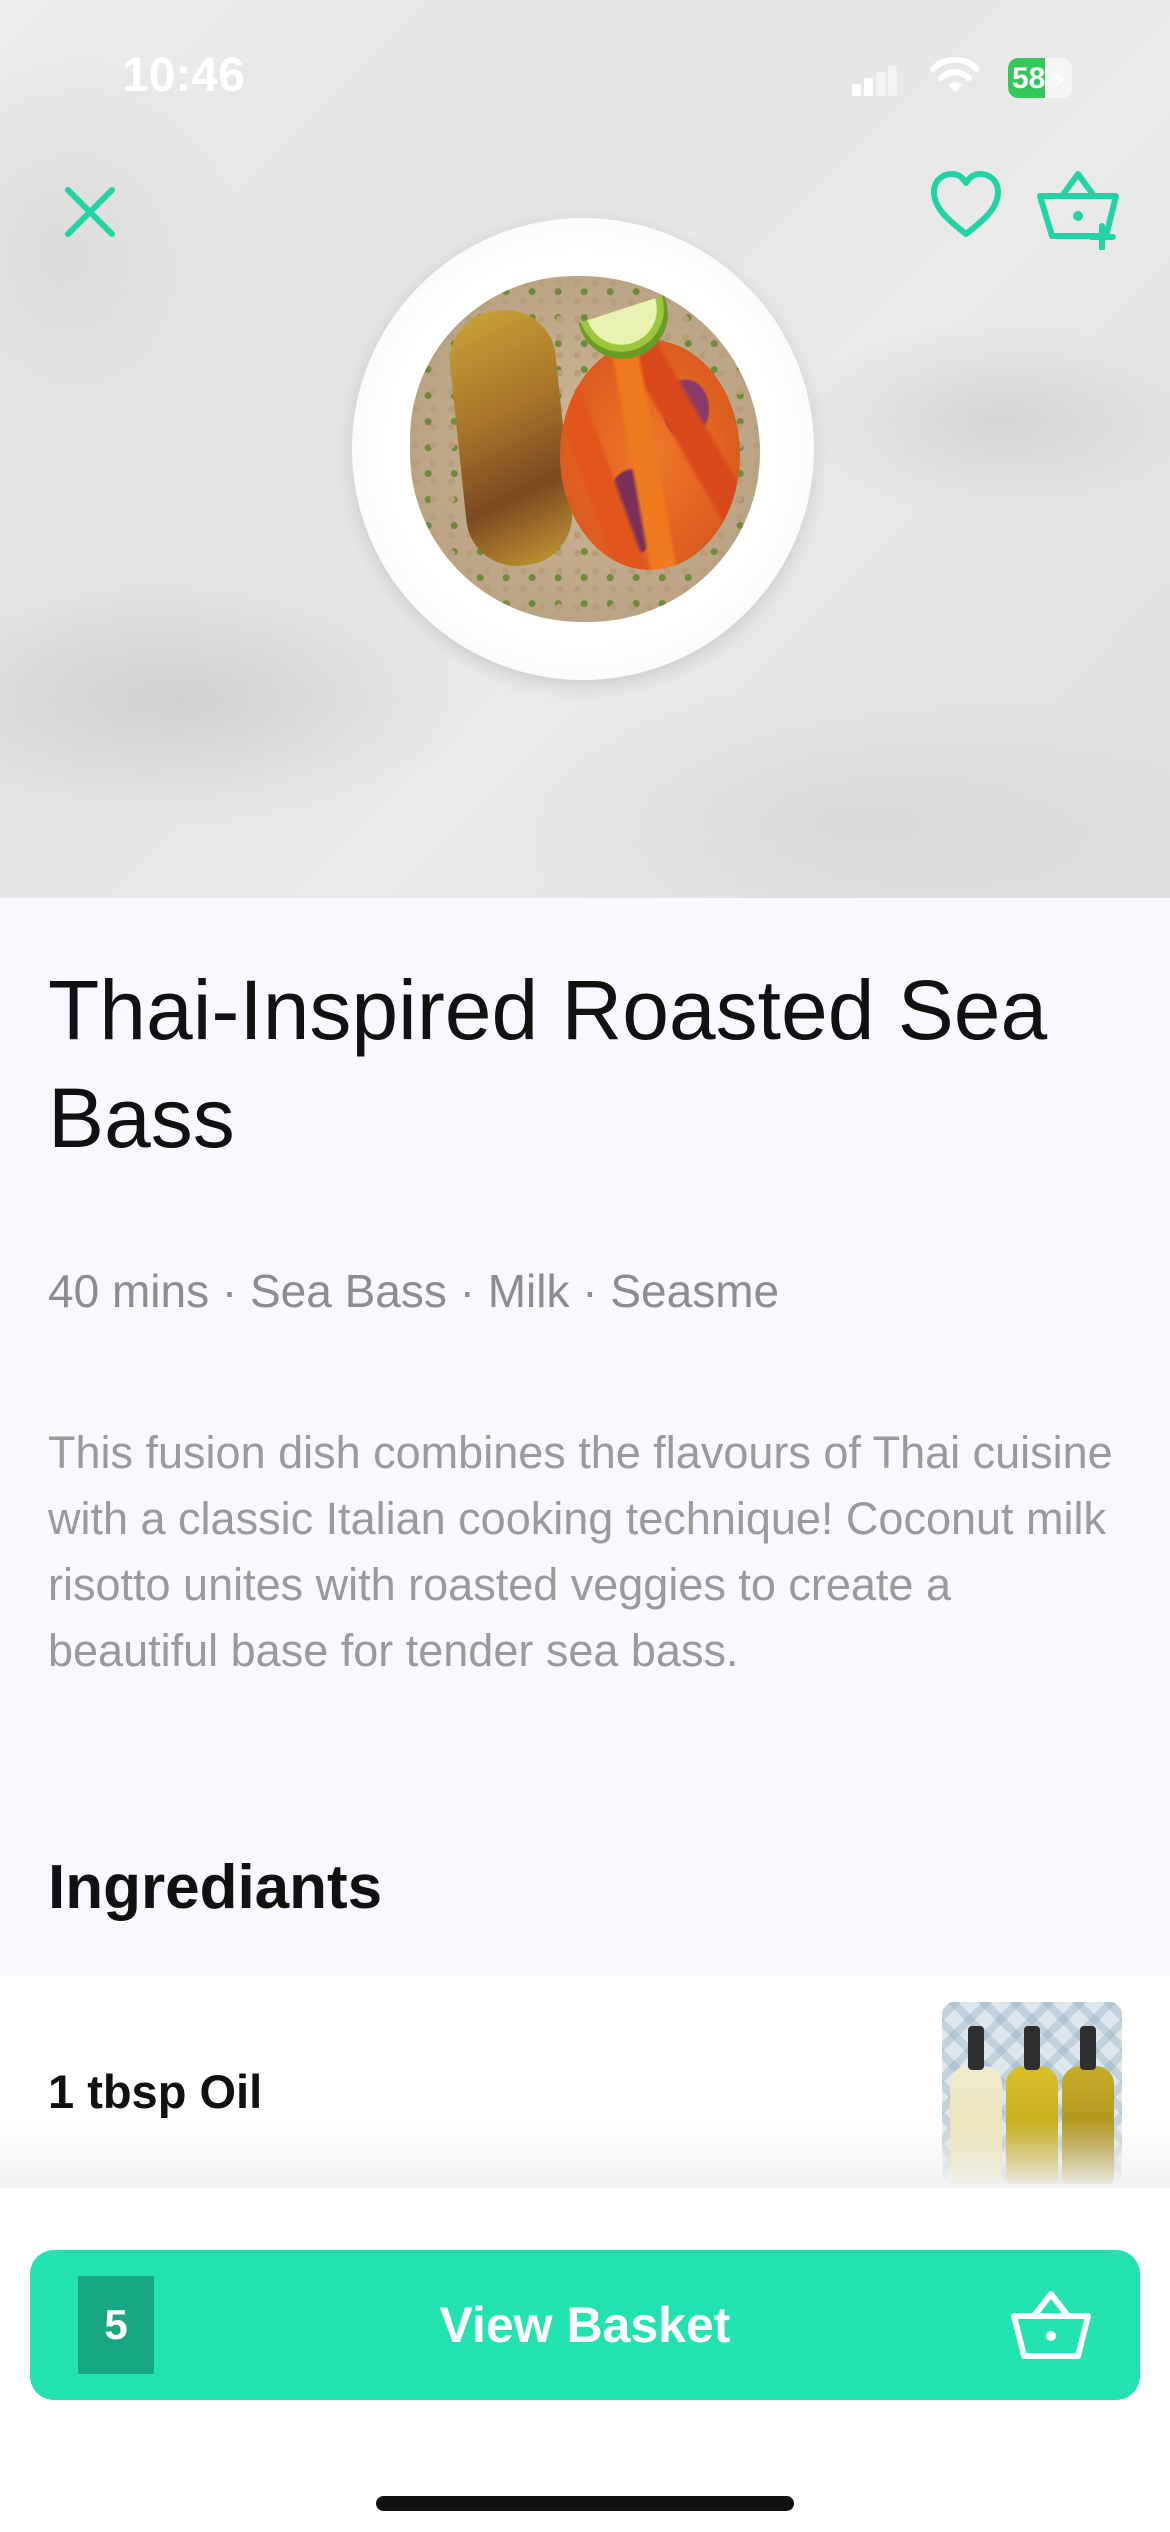  Describe the element at coordinates (966, 206) in the screenshot. I see `heart-icon` at that location.